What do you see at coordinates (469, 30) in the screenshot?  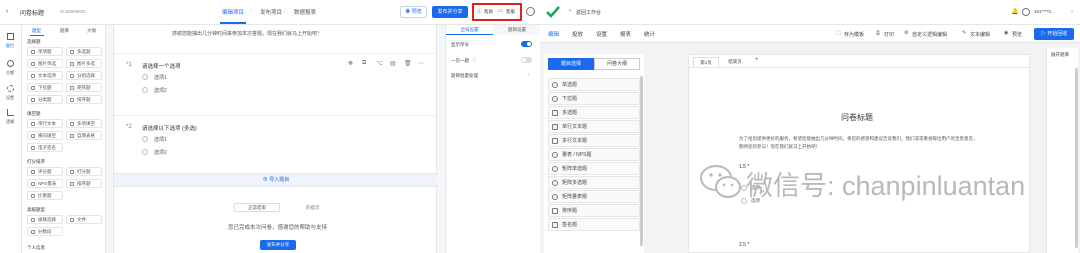 I see `settings-tab-global: 全局设置` at bounding box center [469, 30].